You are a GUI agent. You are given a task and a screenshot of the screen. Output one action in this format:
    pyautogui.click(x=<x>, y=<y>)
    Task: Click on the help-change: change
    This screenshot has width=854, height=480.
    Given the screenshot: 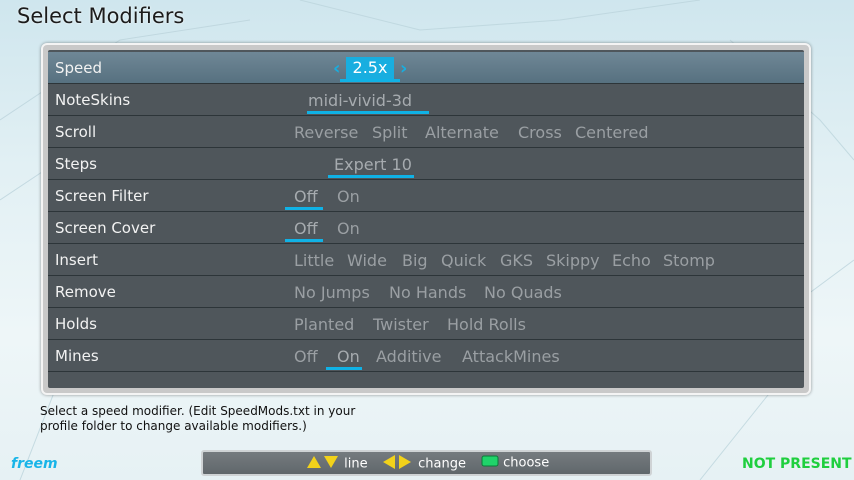 What is the action you would take?
    pyautogui.click(x=424, y=464)
    